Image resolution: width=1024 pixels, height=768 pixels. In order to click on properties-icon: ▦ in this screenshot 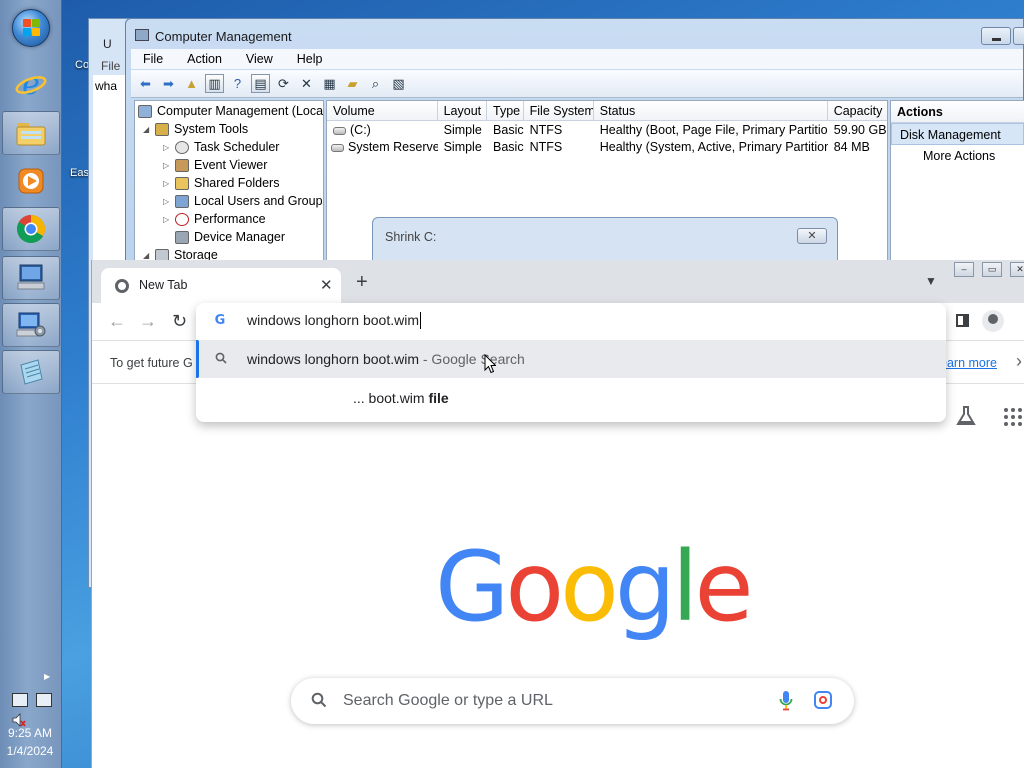, I will do `click(329, 83)`.